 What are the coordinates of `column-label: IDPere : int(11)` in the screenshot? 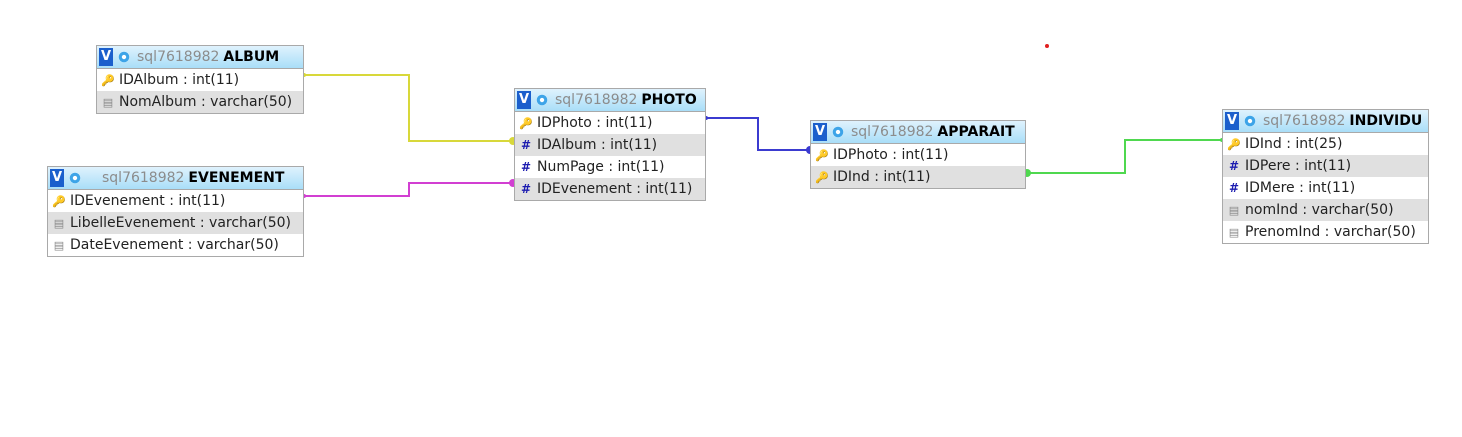 It's located at (1298, 166).